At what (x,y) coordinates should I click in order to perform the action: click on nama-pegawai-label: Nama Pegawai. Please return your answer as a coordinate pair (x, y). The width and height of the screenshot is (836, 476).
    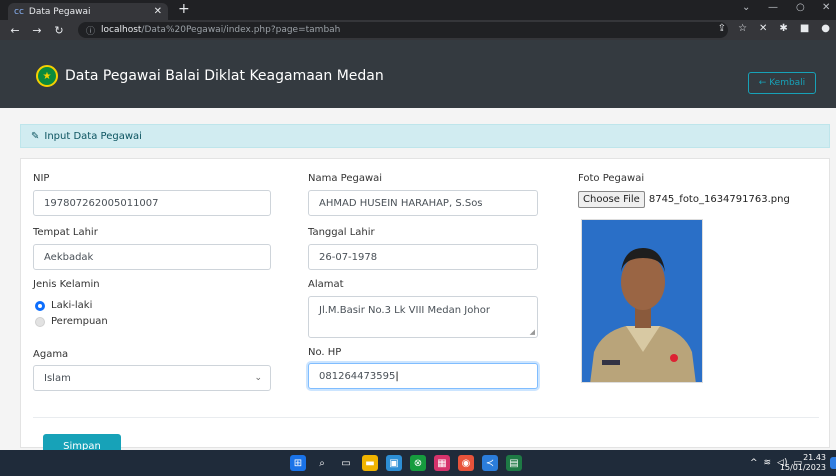
    Looking at the image, I should click on (345, 178).